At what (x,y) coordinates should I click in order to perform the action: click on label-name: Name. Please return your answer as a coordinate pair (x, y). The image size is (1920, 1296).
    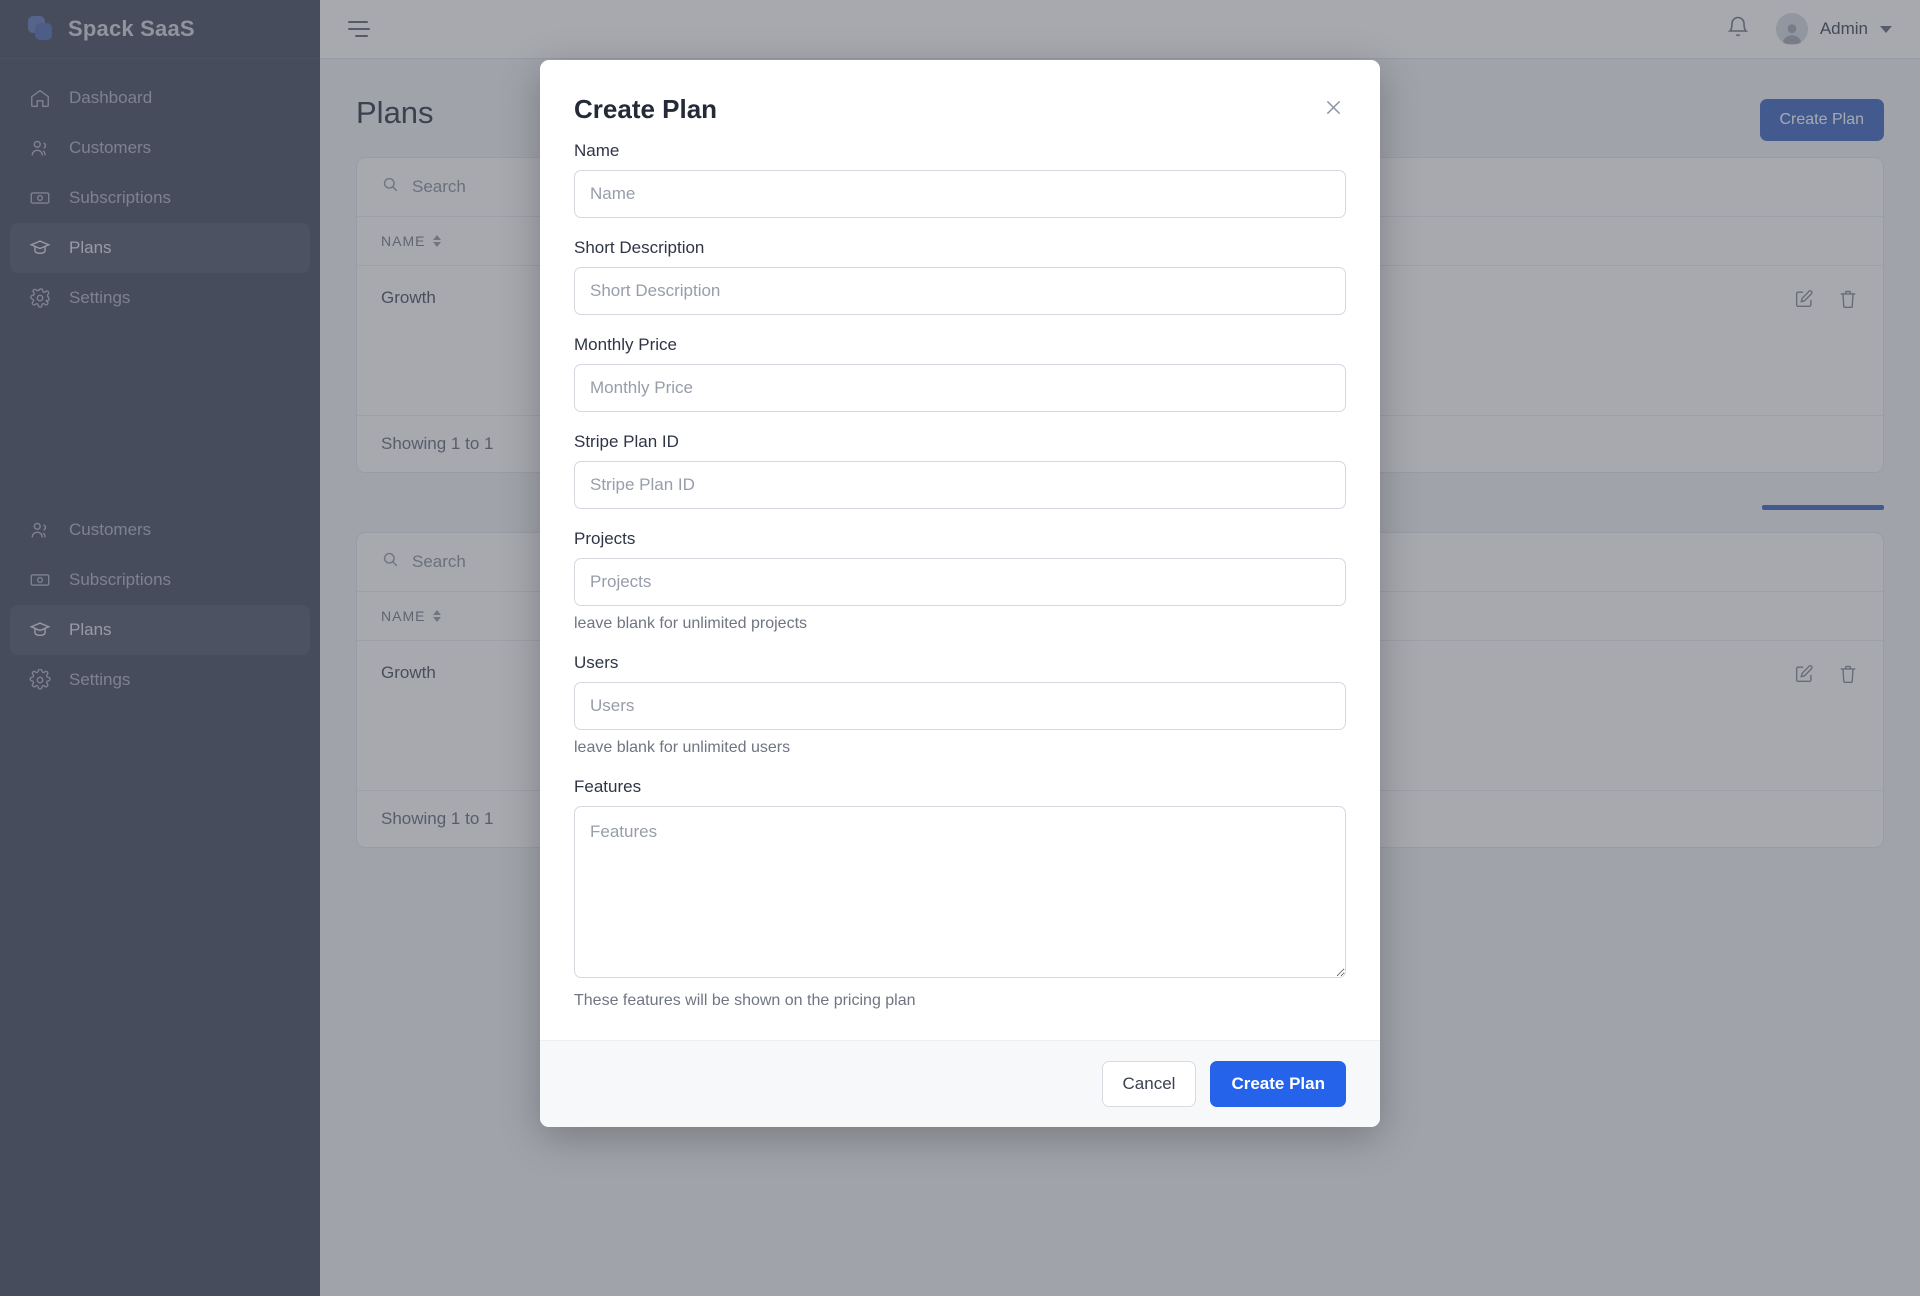
    Looking at the image, I should click on (597, 150).